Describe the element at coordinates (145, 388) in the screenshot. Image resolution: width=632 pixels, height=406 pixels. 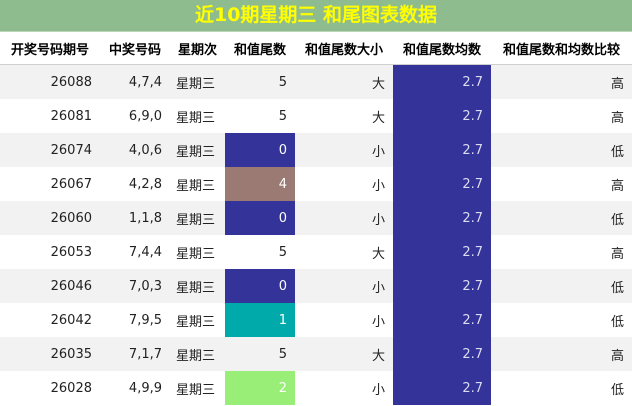
I see `numbers-cell: 4,9,9` at that location.